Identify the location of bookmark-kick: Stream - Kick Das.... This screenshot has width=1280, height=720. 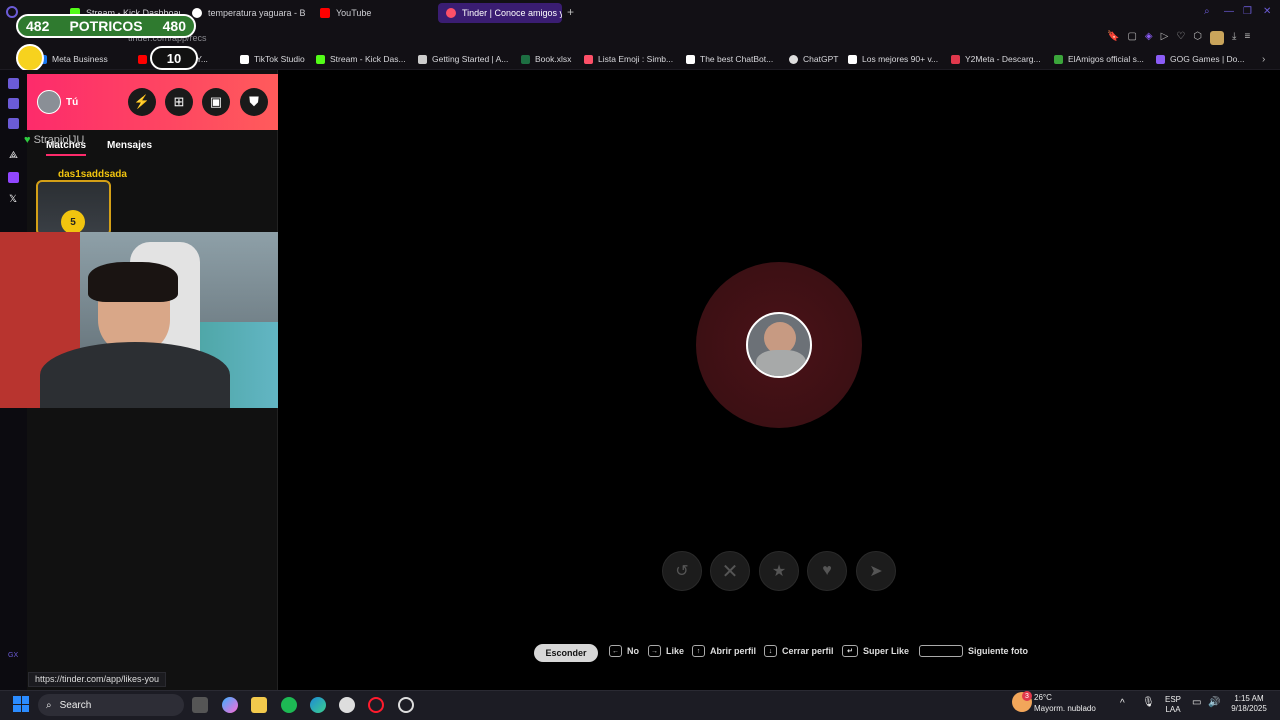
(361, 59).